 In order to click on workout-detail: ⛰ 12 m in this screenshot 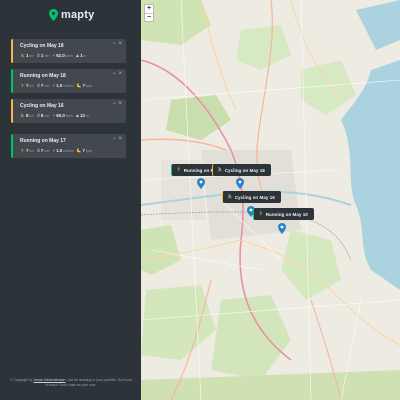, I will do `click(82, 115)`.